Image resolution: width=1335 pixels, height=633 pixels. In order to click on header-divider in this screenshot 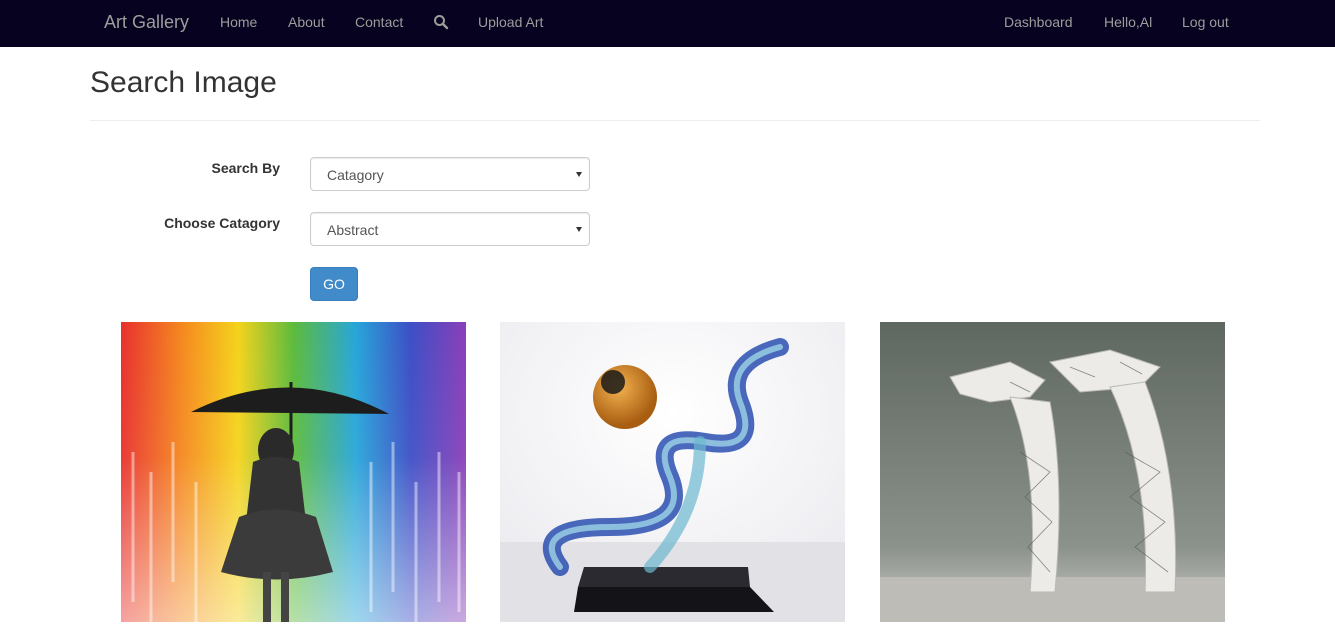, I will do `click(675, 120)`.